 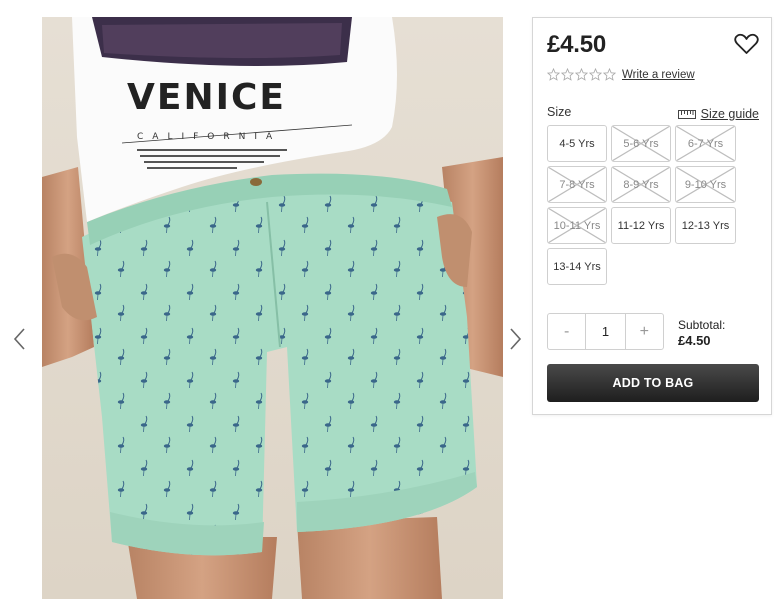 I want to click on heart-icon, so click(x=746, y=43).